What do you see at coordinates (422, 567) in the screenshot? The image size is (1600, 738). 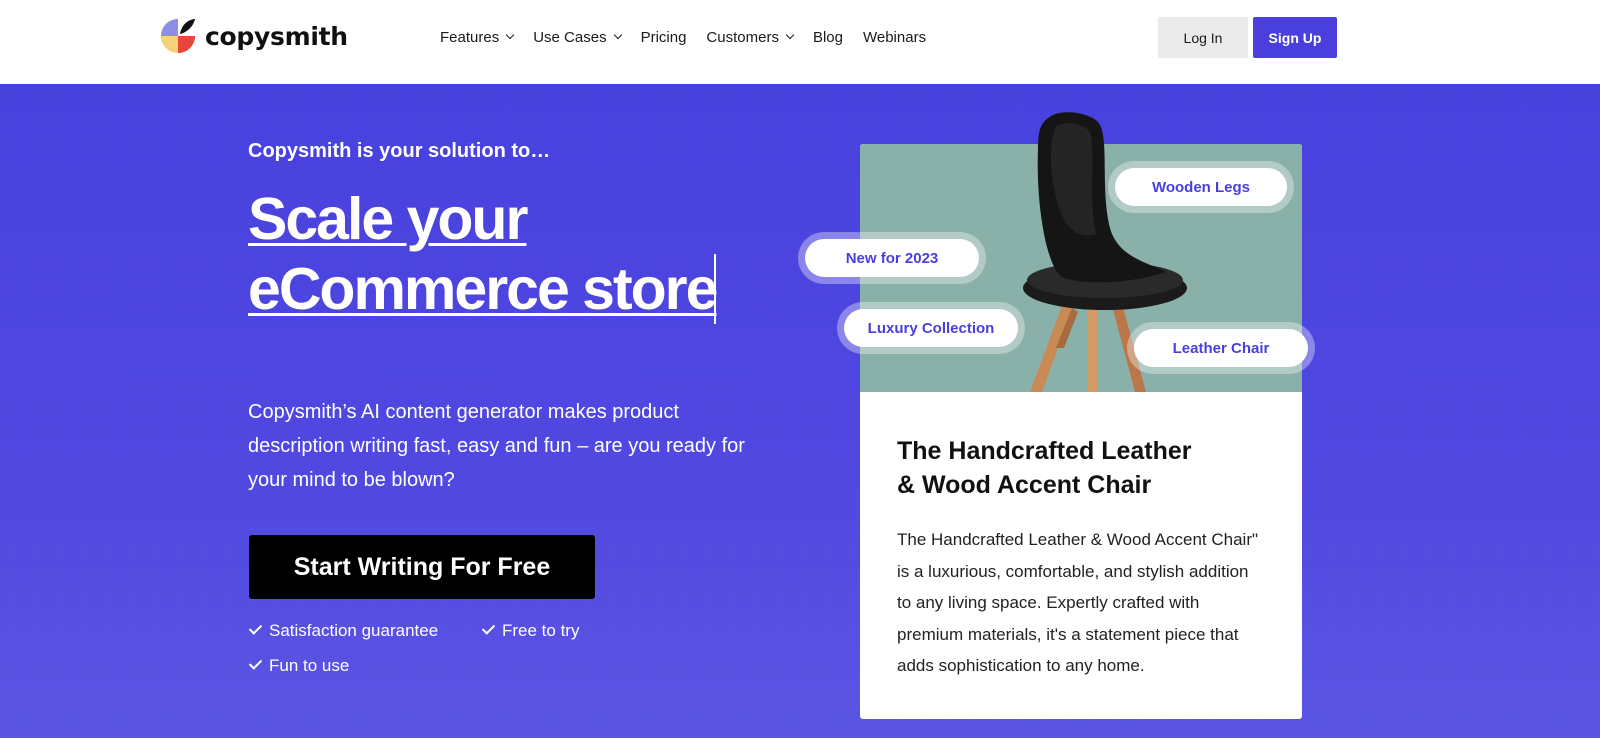 I see `start-writing-button: Start Writing For Free` at bounding box center [422, 567].